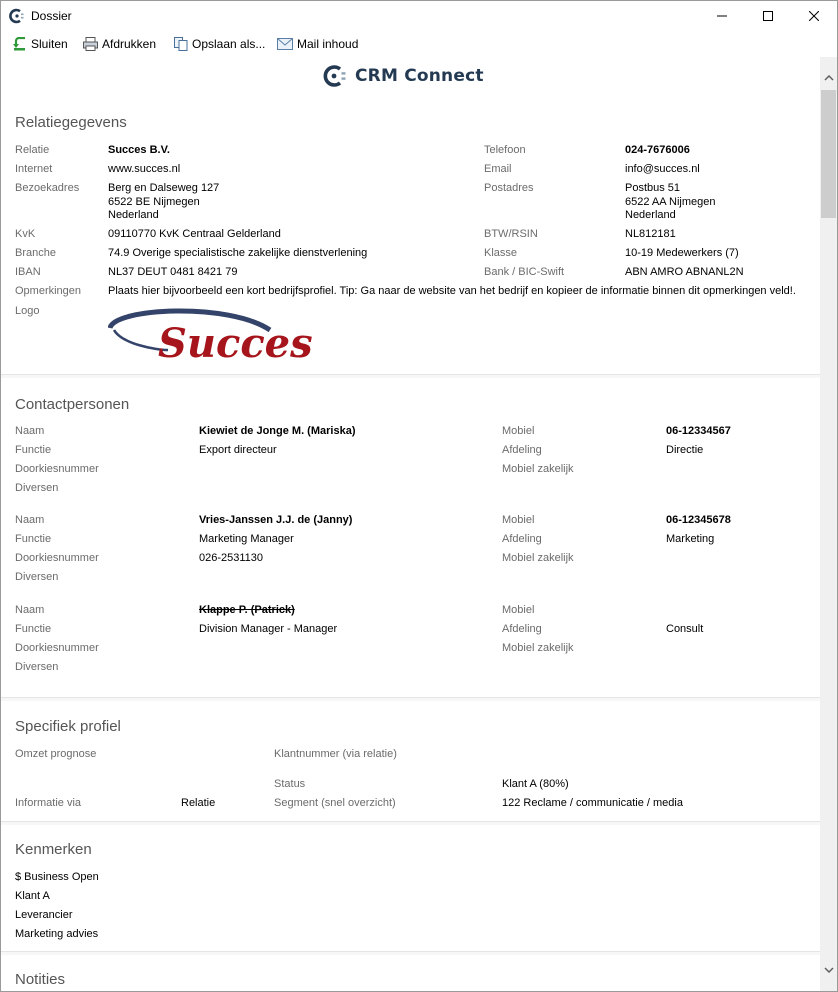 This screenshot has height=992, width=838. I want to click on succes-company-logo: Succes, so click(210, 335).